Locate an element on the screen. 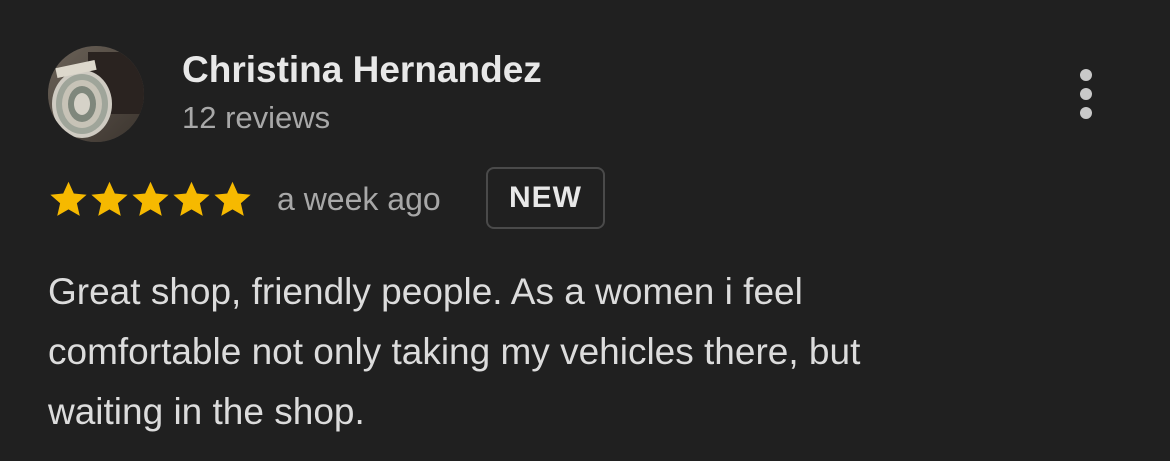 This screenshot has width=1170, height=461. review-count: 12 reviews is located at coordinates (256, 117).